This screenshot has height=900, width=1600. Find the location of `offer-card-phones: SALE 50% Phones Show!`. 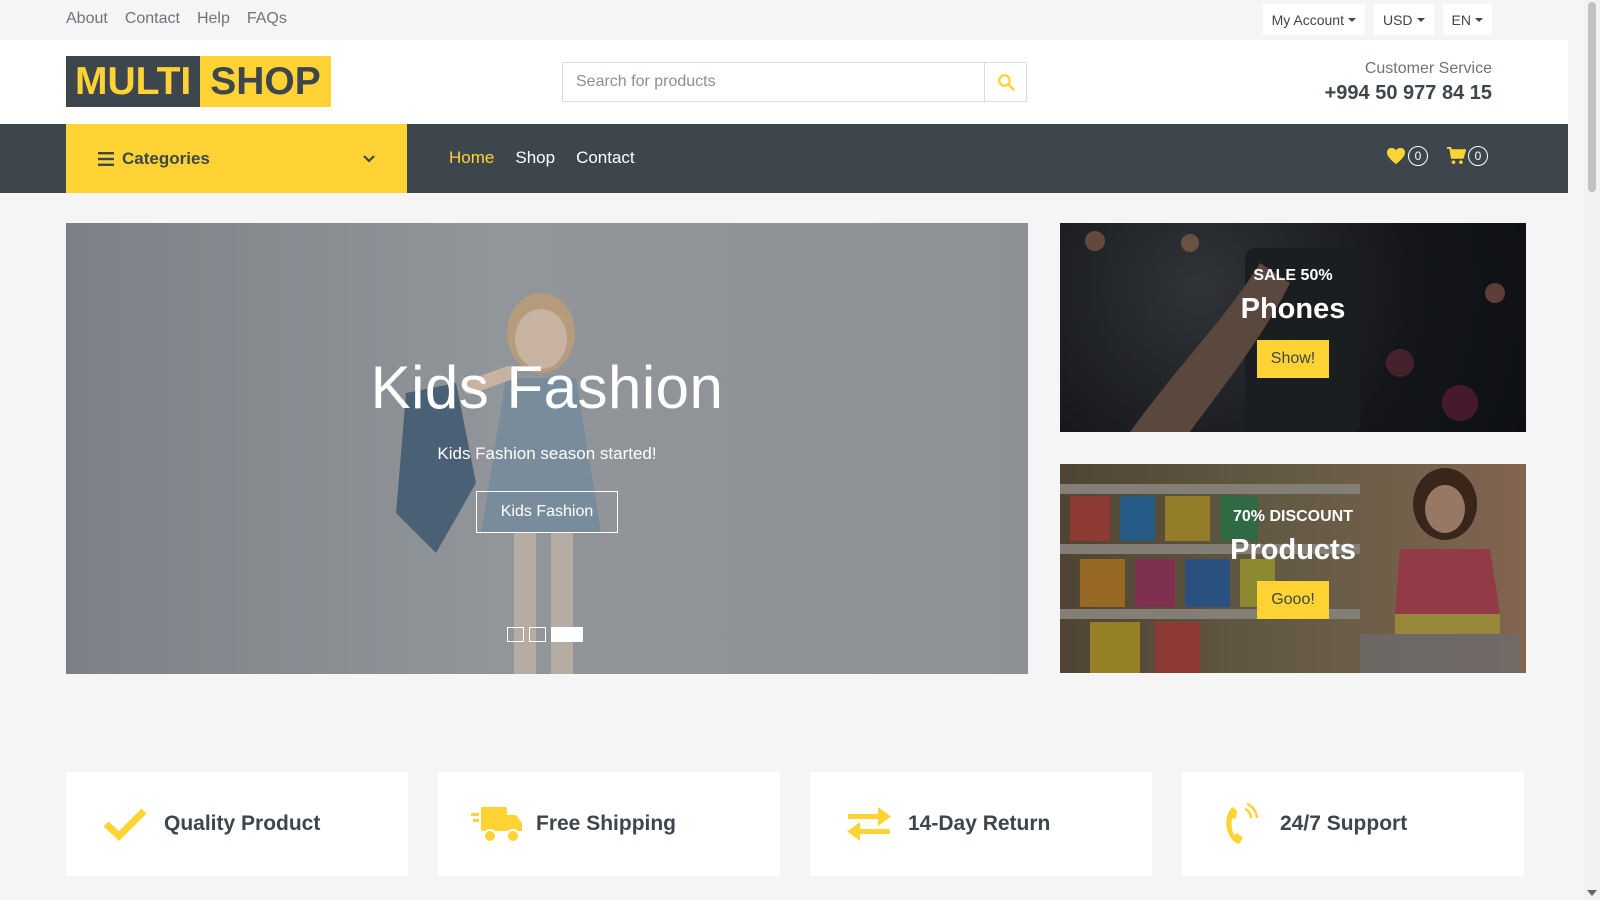

offer-card-phones: SALE 50% Phones Show! is located at coordinates (1293, 327).